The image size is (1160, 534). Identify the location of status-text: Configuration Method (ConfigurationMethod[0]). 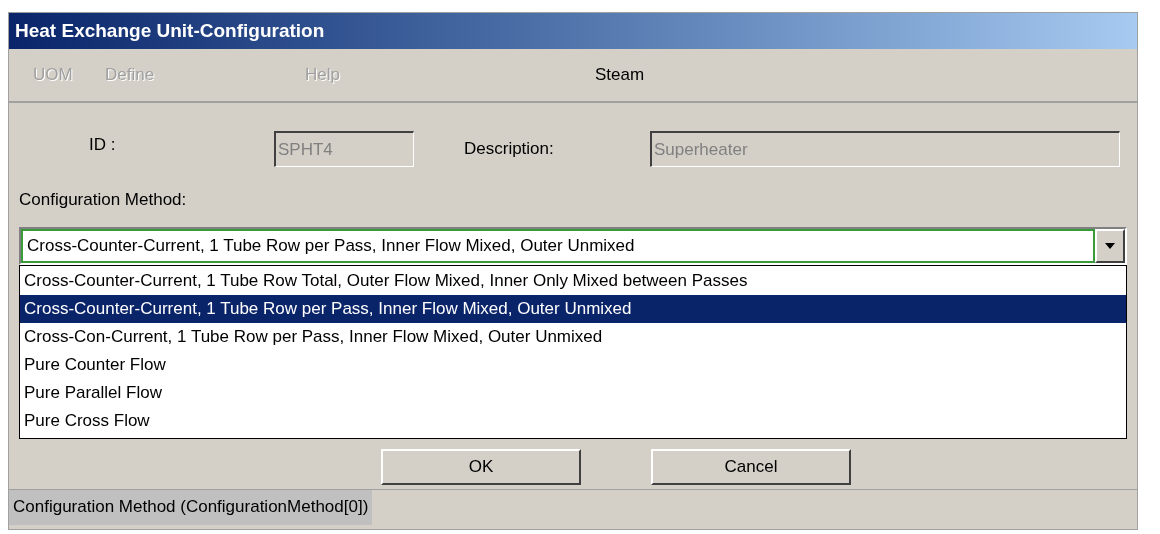
(191, 507).